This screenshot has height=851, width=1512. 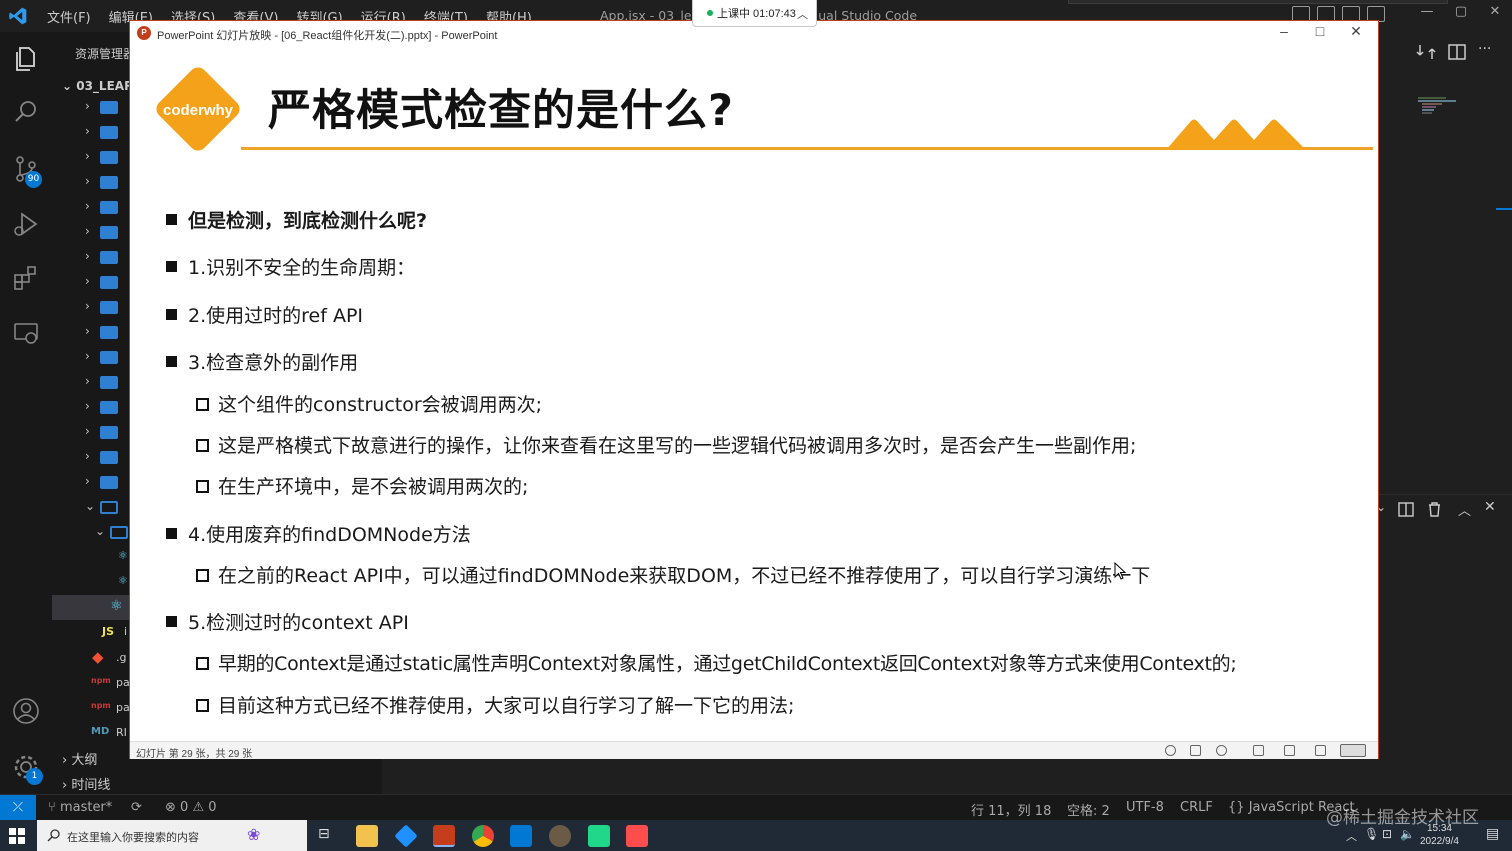 I want to click on normal-view-icon, so click(x=1258, y=750).